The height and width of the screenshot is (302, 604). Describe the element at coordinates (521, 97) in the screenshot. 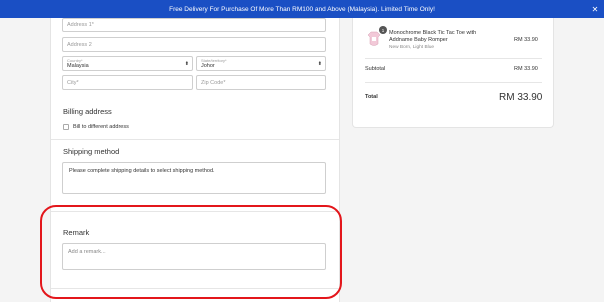

I see `total-value: RM 33.90` at that location.